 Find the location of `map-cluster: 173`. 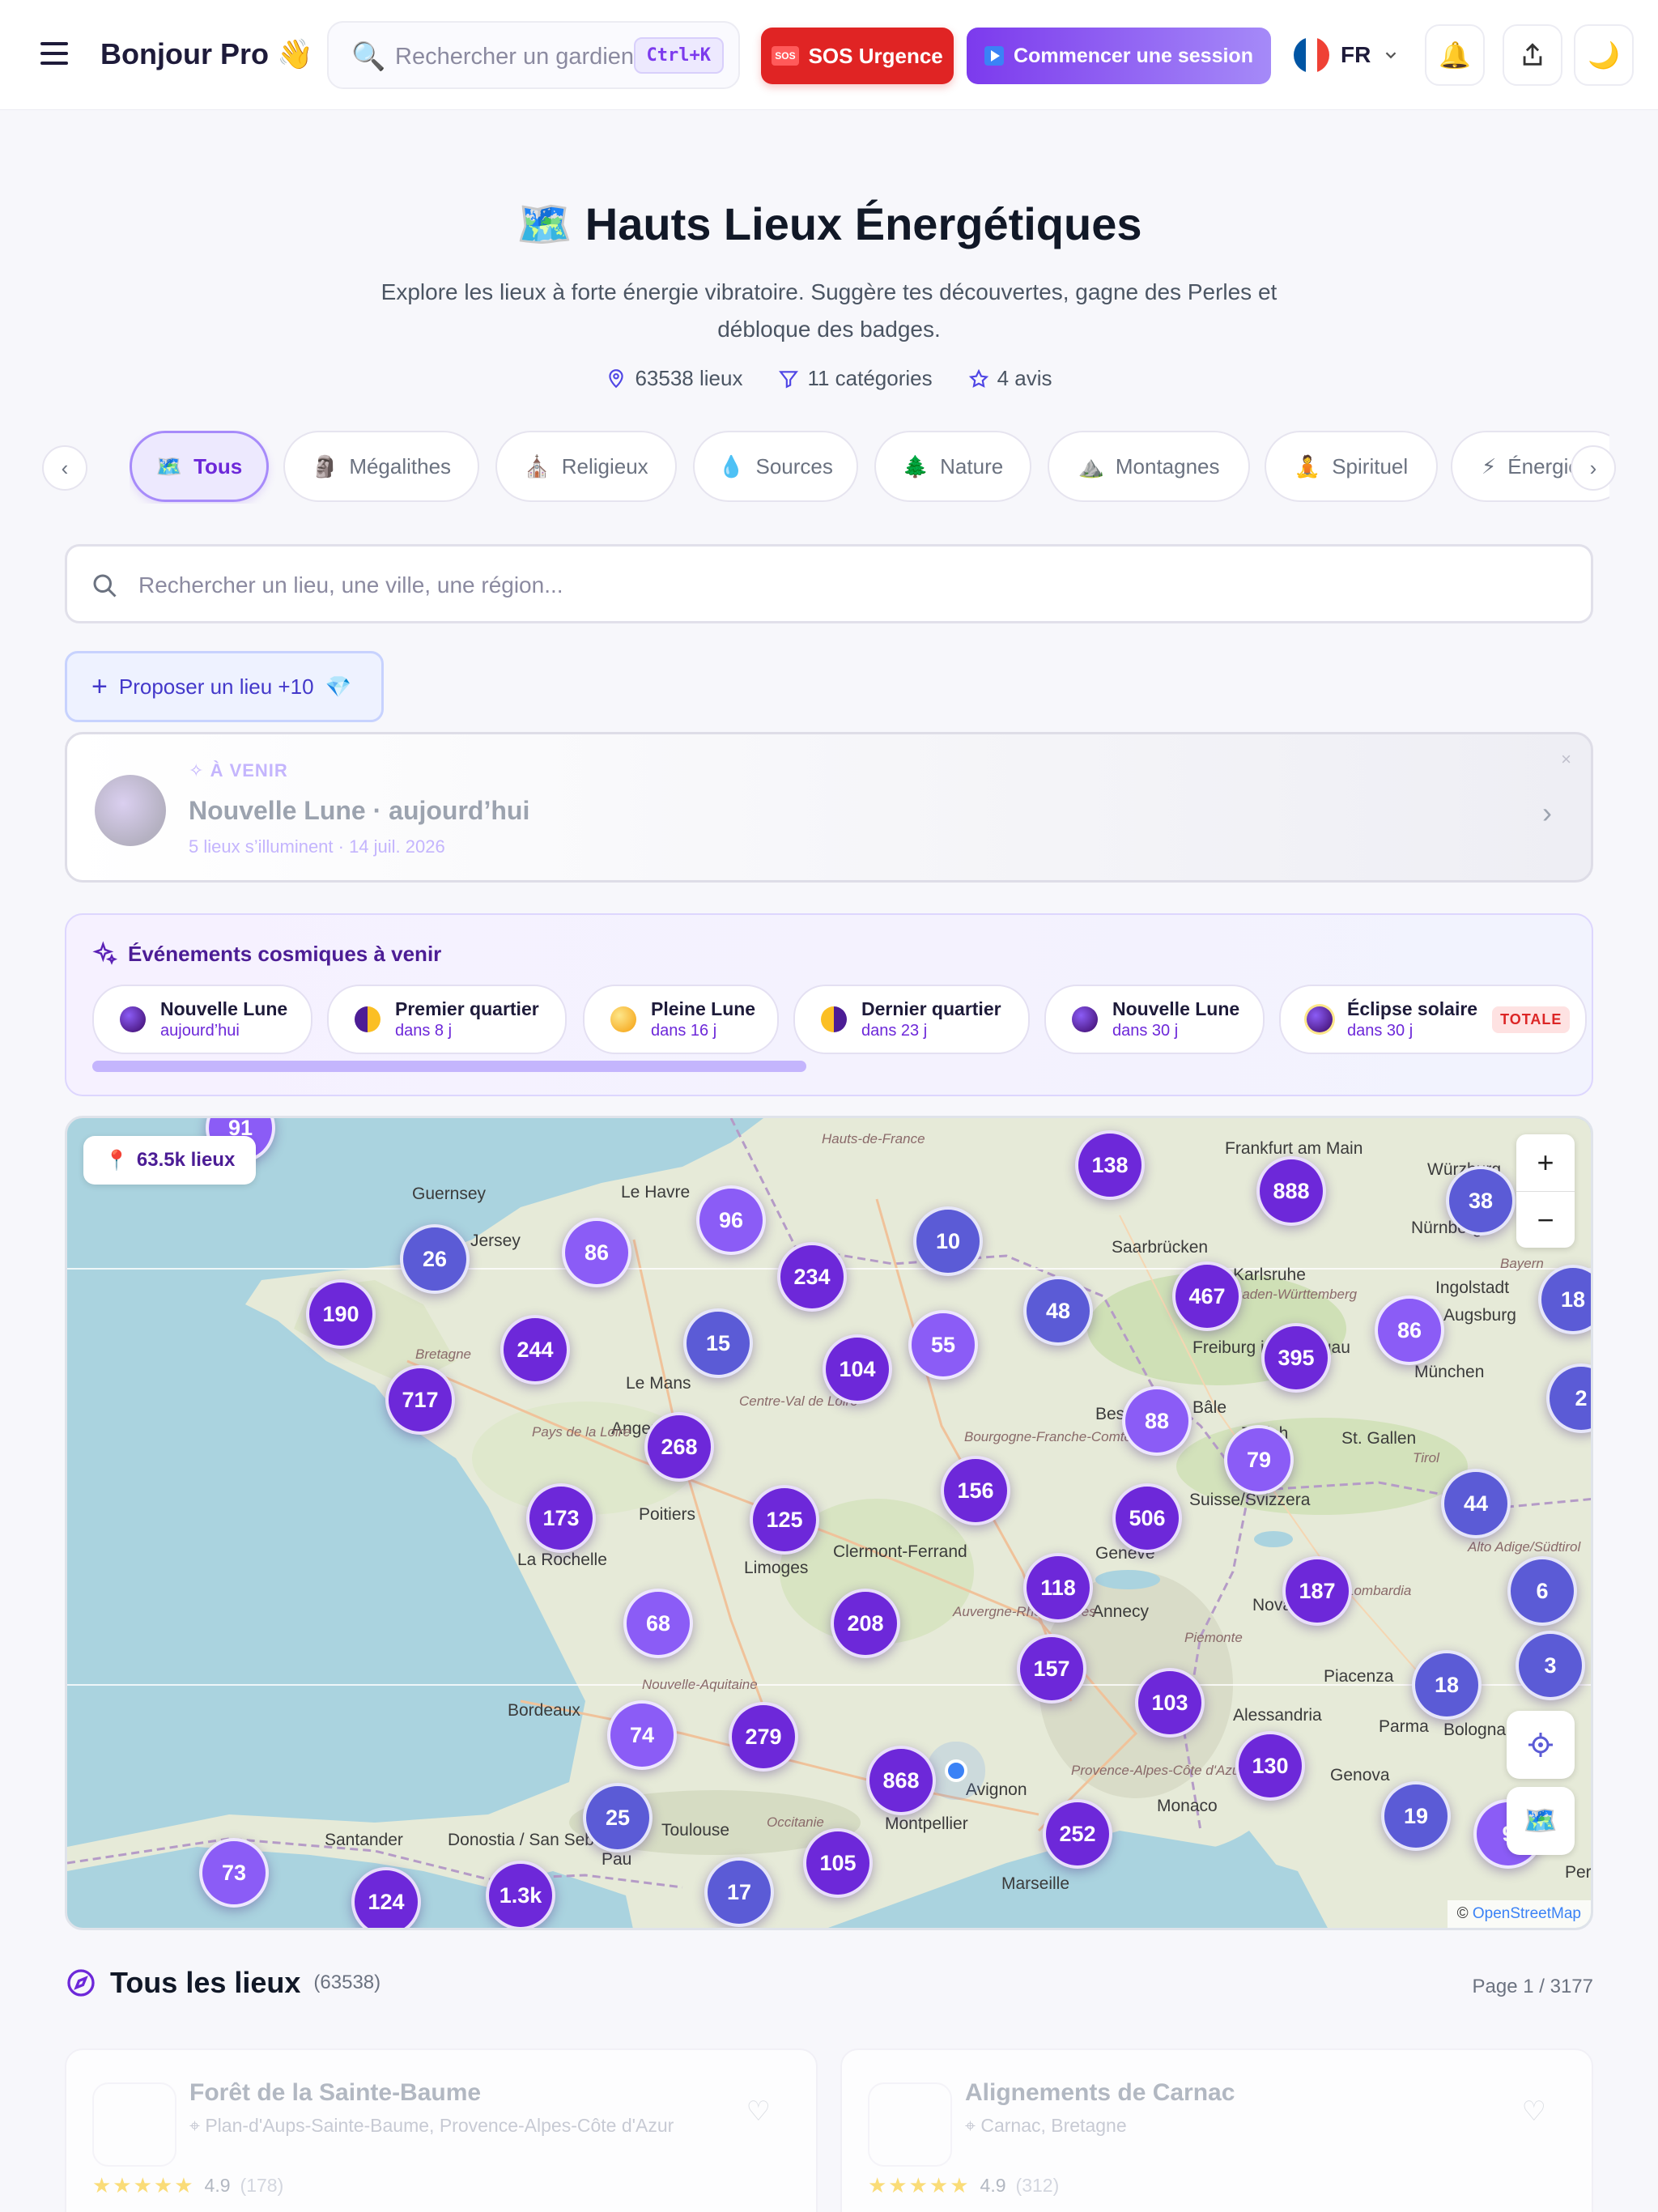

map-cluster: 173 is located at coordinates (561, 1518).